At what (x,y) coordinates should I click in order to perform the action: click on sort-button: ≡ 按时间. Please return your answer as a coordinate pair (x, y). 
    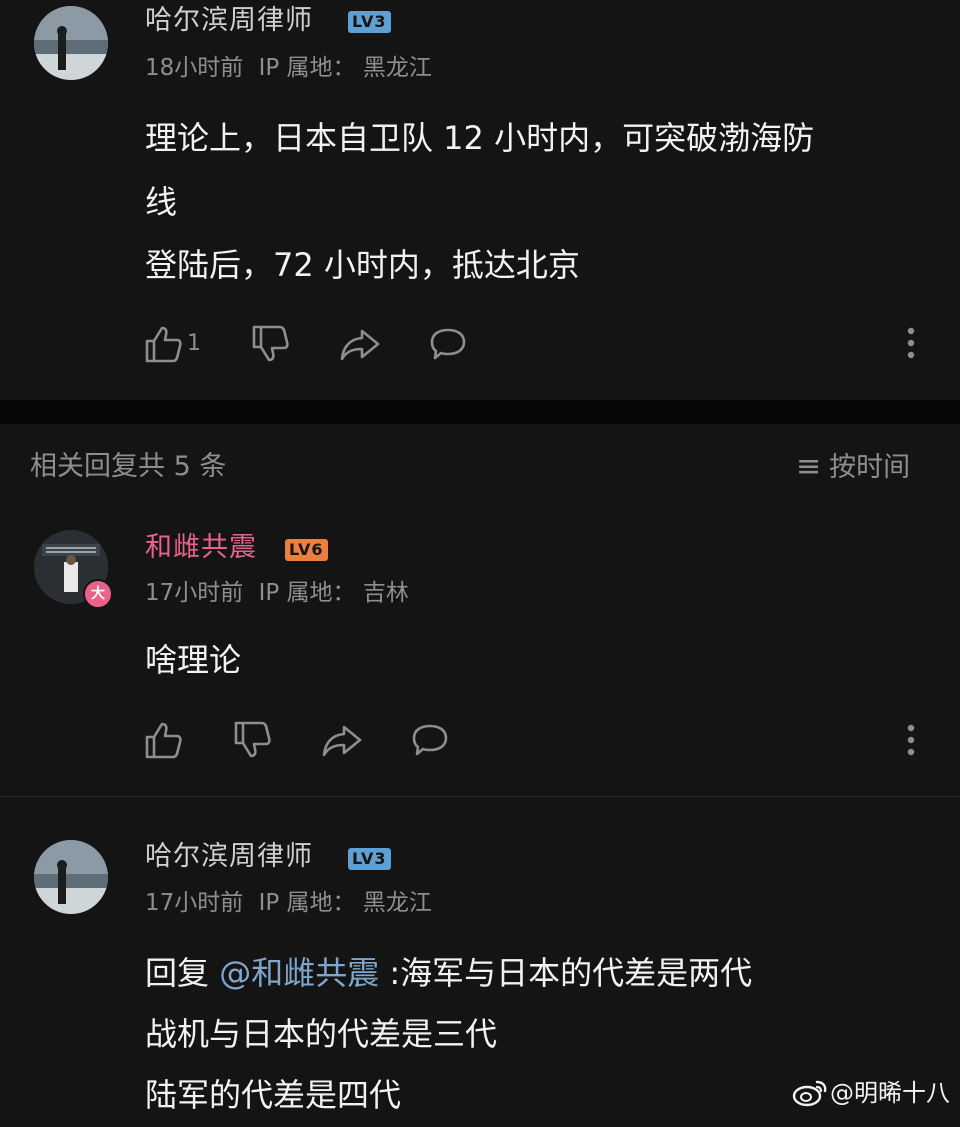
    Looking at the image, I should click on (853, 467).